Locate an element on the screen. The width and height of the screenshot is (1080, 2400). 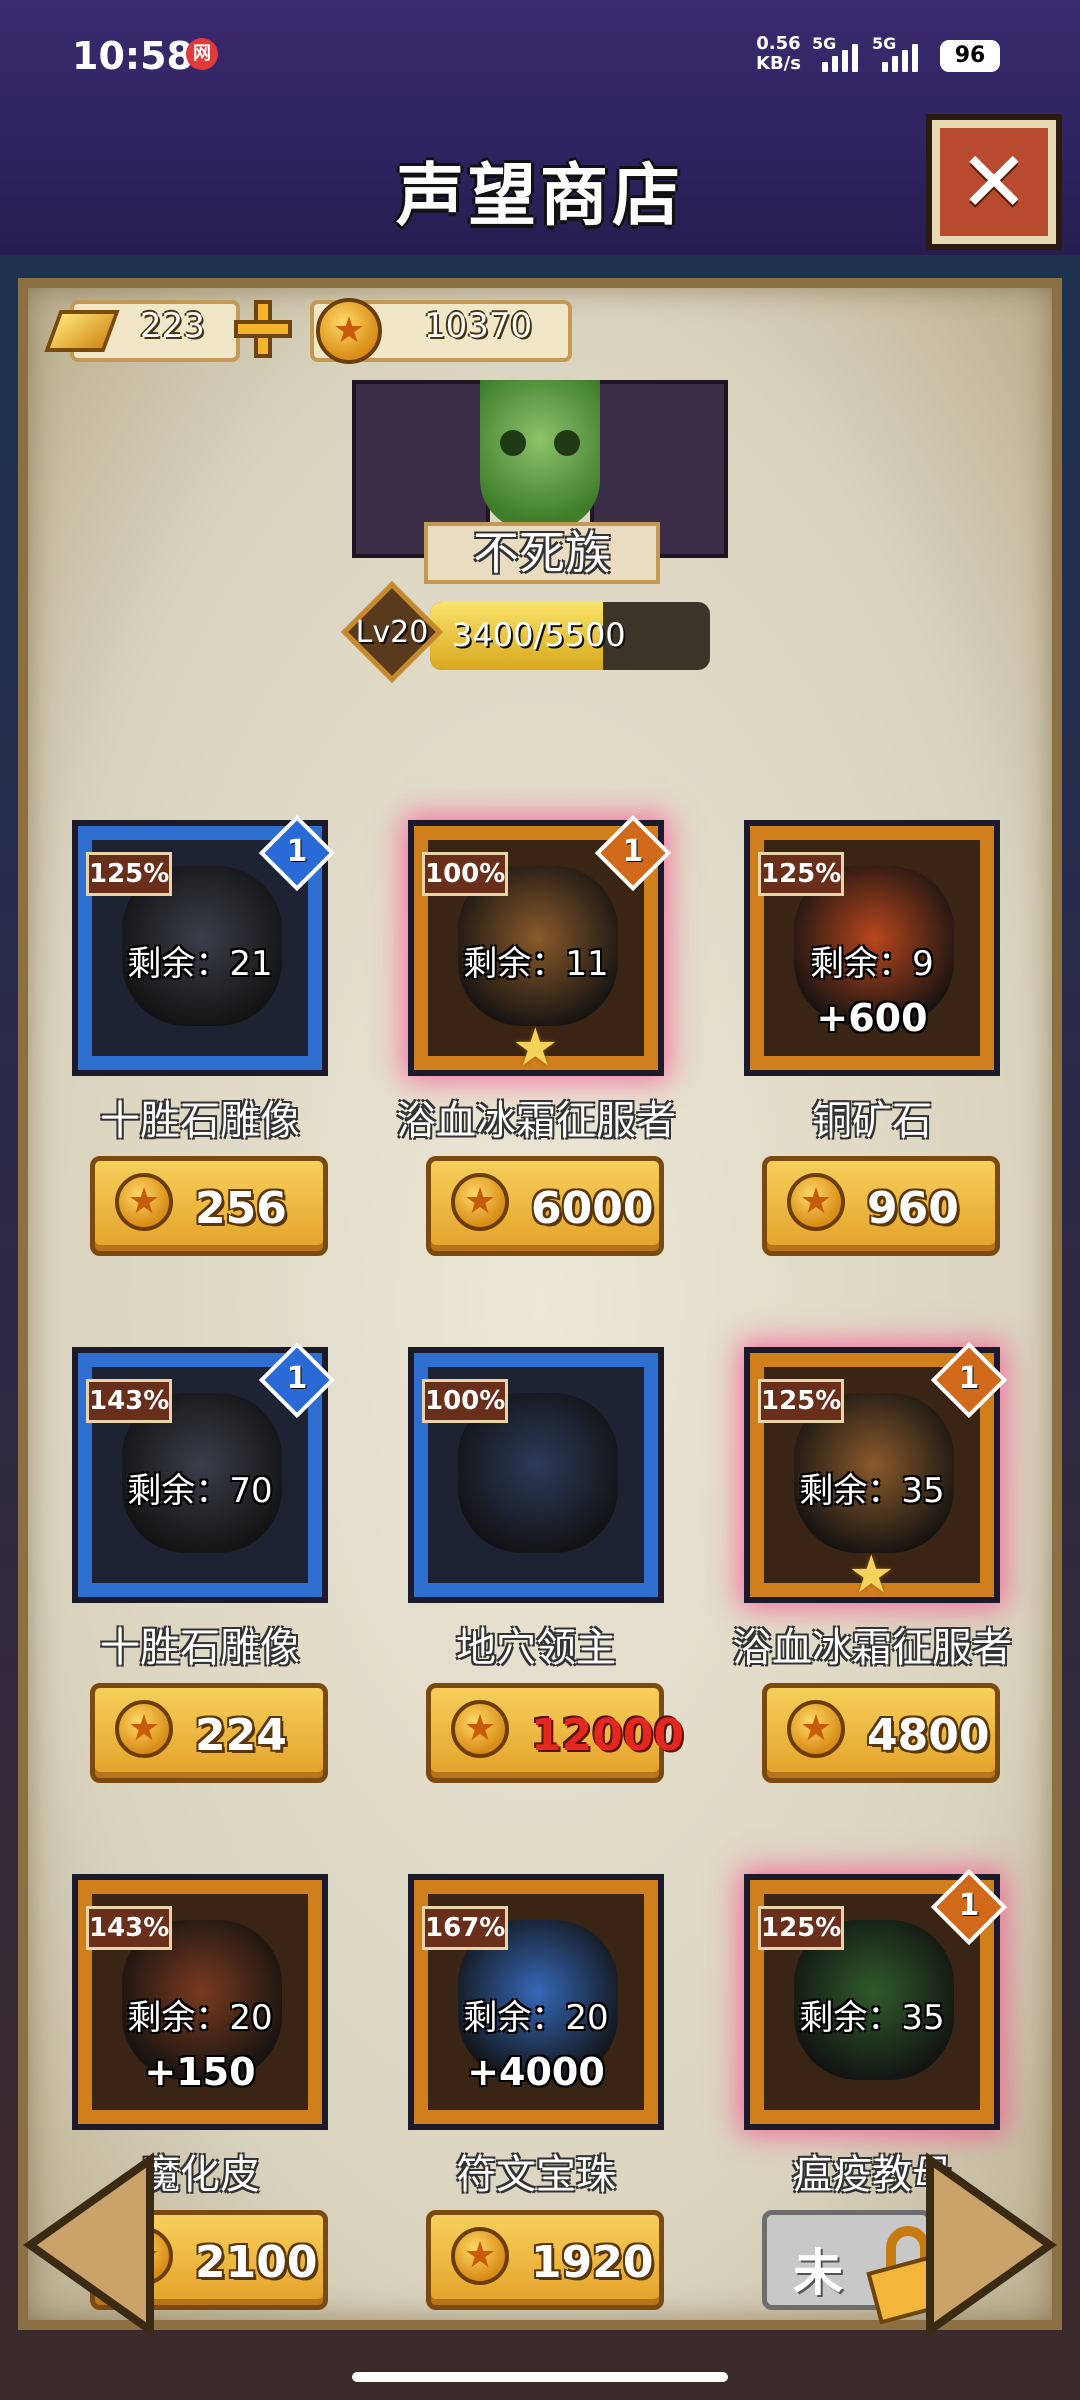
buy-button: ★ 256 is located at coordinates (209, 1206).